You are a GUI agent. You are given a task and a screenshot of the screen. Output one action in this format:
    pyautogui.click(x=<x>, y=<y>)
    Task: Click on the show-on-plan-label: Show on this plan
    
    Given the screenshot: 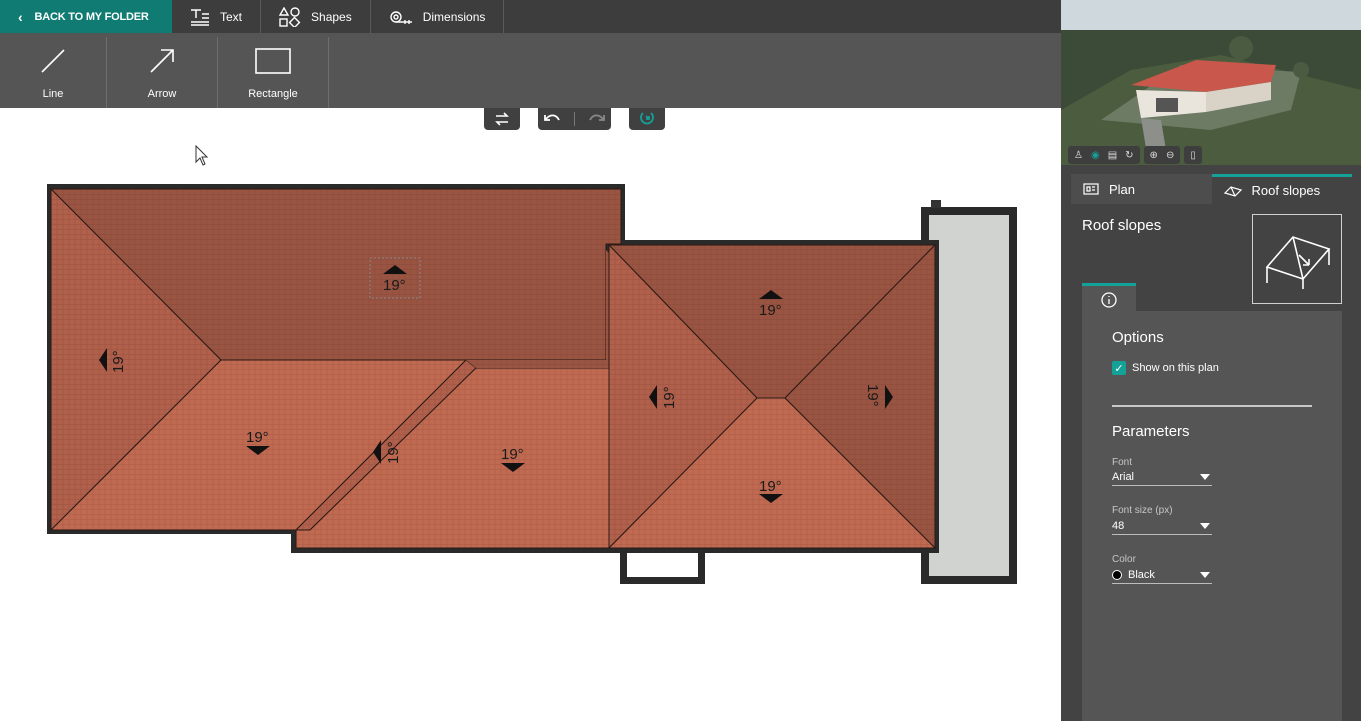 What is the action you would take?
    pyautogui.click(x=1175, y=368)
    